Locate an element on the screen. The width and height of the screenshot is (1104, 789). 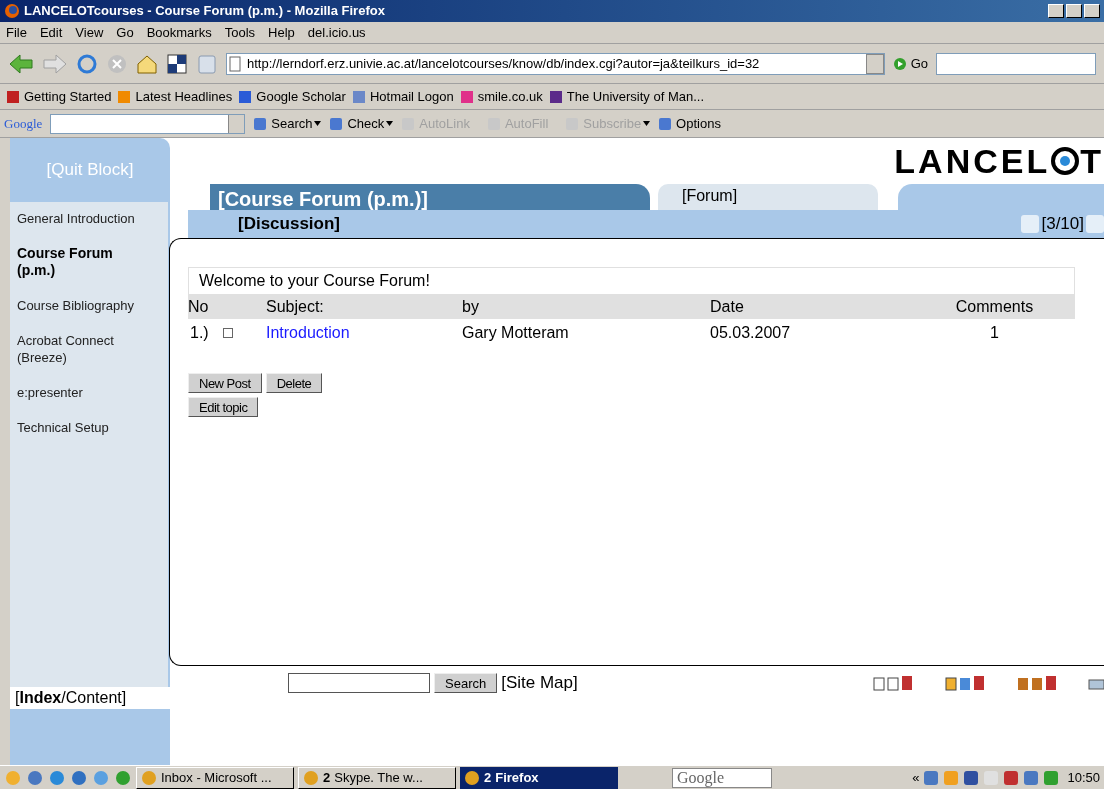
page-counter: [3/10] is located at coordinates (1062, 224).